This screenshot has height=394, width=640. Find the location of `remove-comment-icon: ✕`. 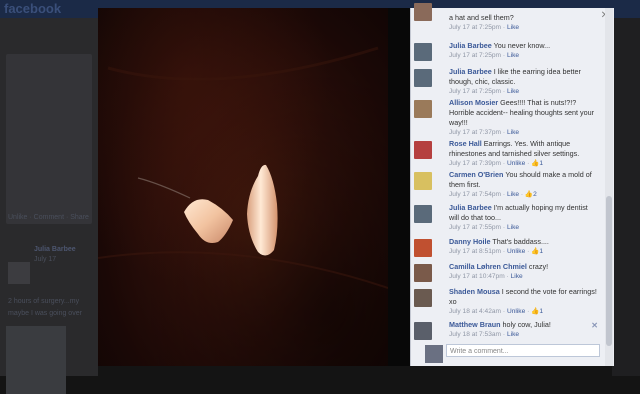

remove-comment-icon: ✕ is located at coordinates (594, 325).